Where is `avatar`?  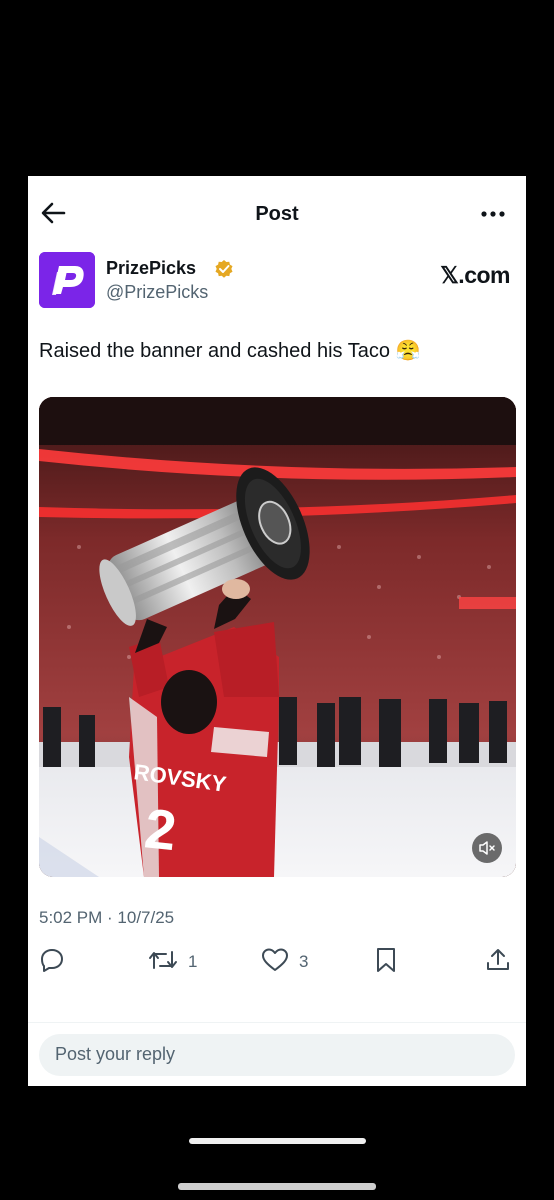 avatar is located at coordinates (67, 280).